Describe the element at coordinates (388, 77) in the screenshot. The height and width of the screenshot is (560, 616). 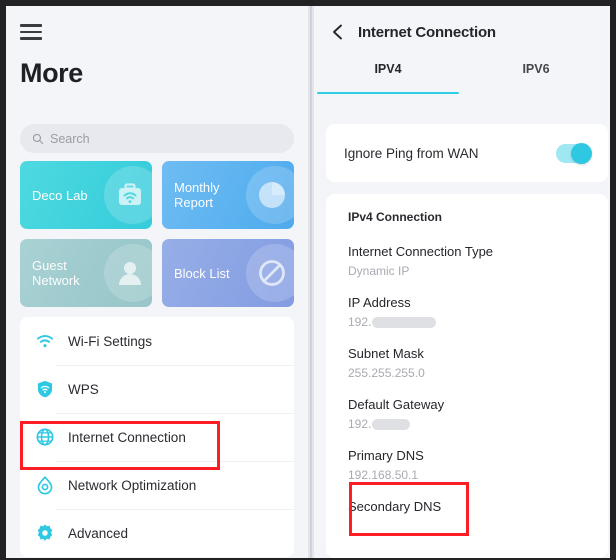
I see `tab-ipv4: IPV4` at that location.